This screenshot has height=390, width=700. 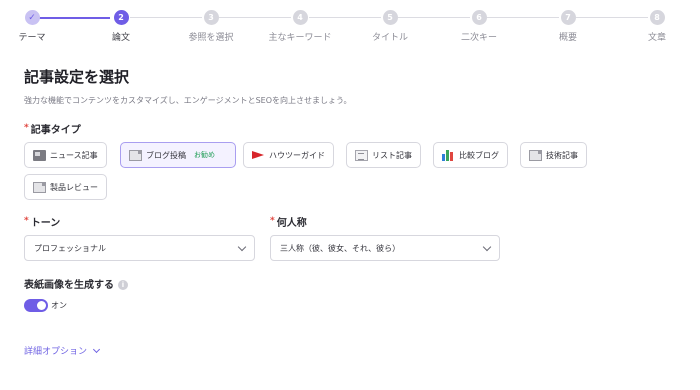 What do you see at coordinates (390, 17) in the screenshot?
I see `step-number: 5` at bounding box center [390, 17].